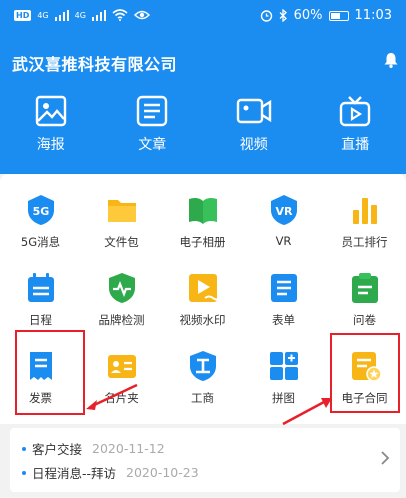 This screenshot has width=406, height=498. I want to click on feature-e-album: 电子相册, so click(202, 229).